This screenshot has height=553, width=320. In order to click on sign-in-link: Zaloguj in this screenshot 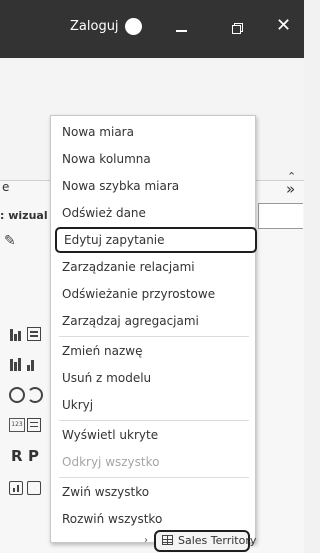, I will do `click(94, 26)`.